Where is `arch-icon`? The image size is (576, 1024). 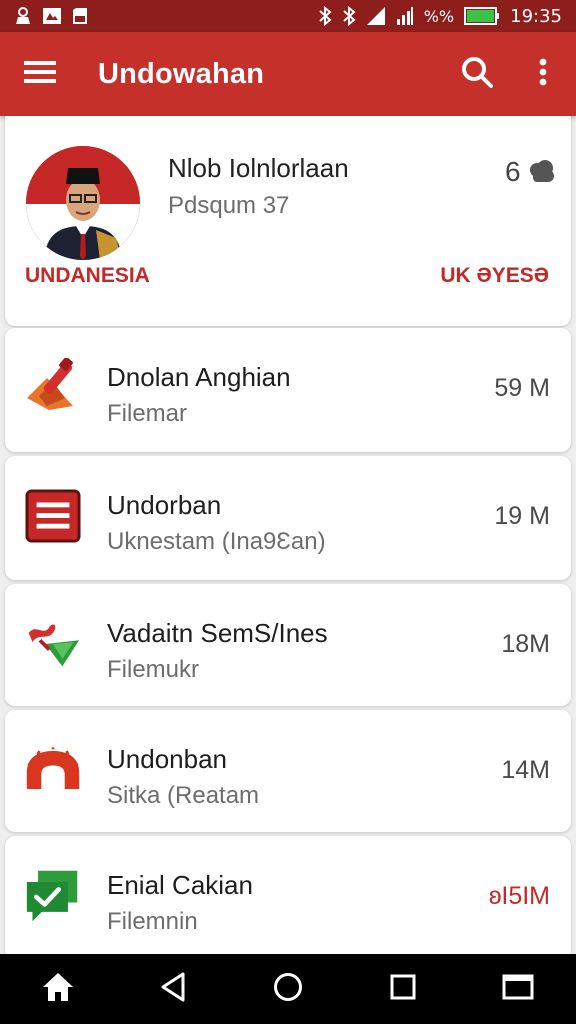
arch-icon is located at coordinates (53, 770).